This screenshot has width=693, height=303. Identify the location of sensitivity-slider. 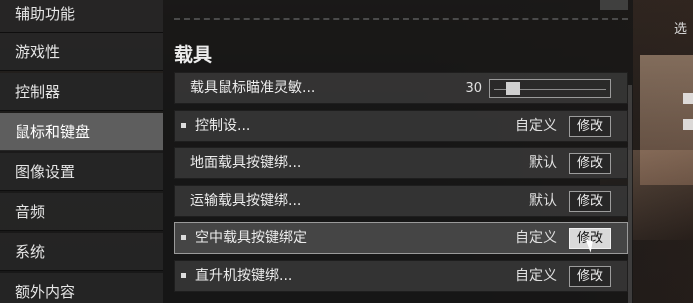
(550, 88).